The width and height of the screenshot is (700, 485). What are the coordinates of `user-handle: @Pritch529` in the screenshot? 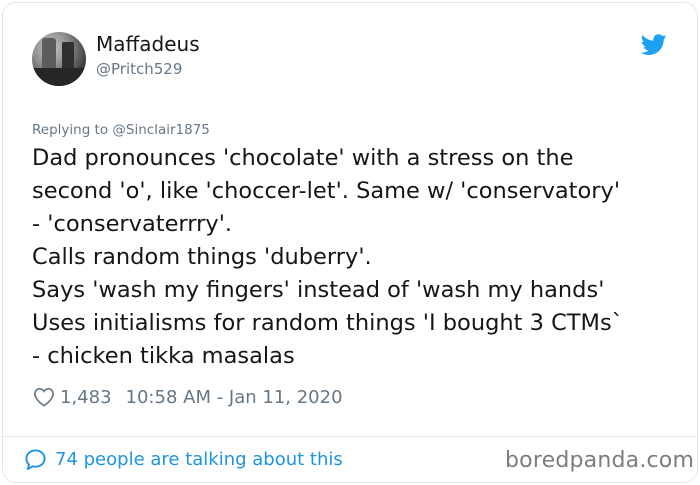 It's located at (139, 69).